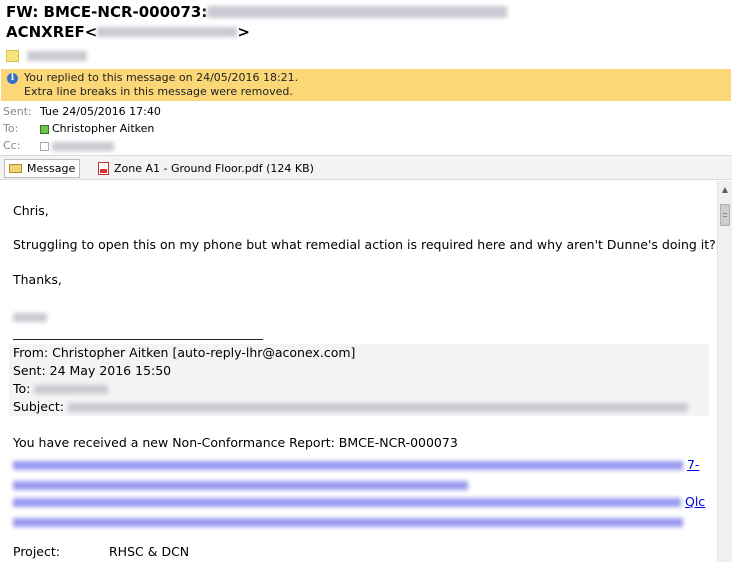 Image resolution: width=732 pixels, height=562 pixels. What do you see at coordinates (44, 146) in the screenshot?
I see `presence-offline-icon` at bounding box center [44, 146].